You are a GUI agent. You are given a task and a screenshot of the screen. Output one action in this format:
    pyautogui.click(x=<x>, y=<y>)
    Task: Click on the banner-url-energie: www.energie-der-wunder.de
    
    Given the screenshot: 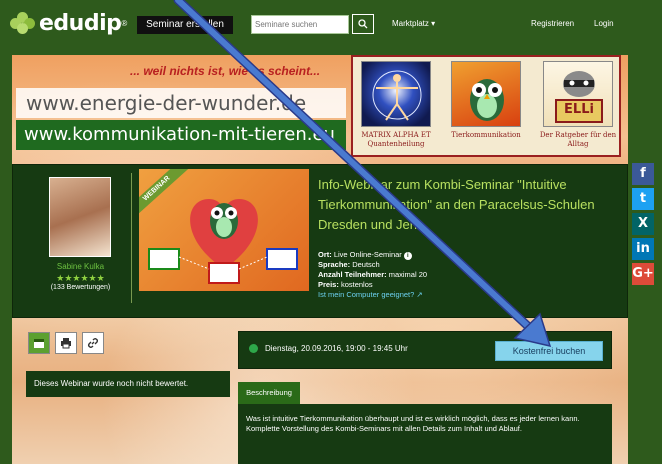 What is the action you would take?
    pyautogui.click(x=181, y=103)
    